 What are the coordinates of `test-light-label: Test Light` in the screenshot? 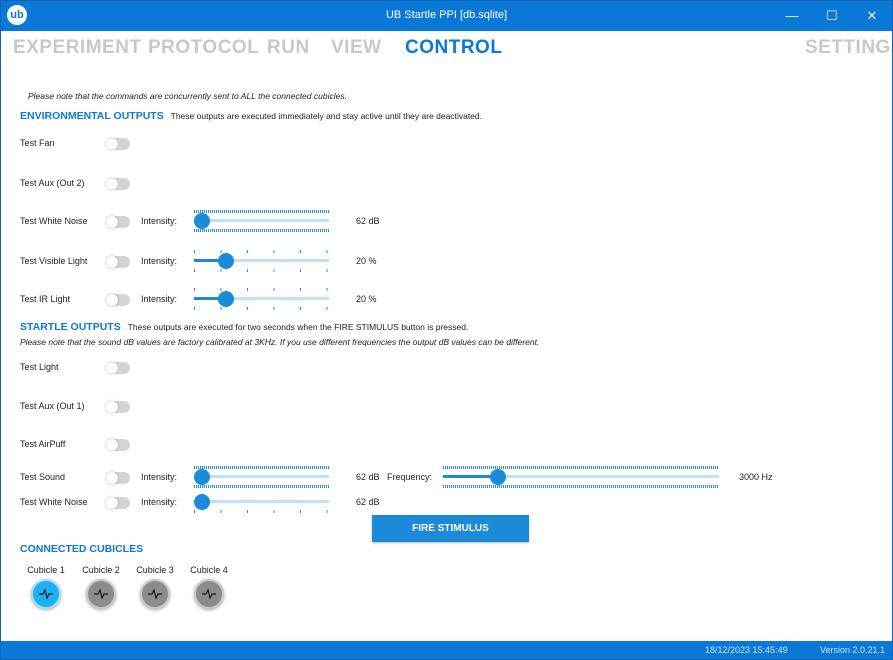 It's located at (39, 367).